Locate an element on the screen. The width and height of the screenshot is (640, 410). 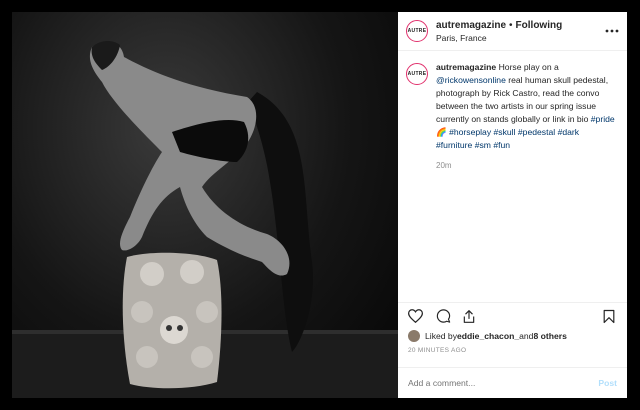
caption-username: autremagazine is located at coordinates (466, 67).